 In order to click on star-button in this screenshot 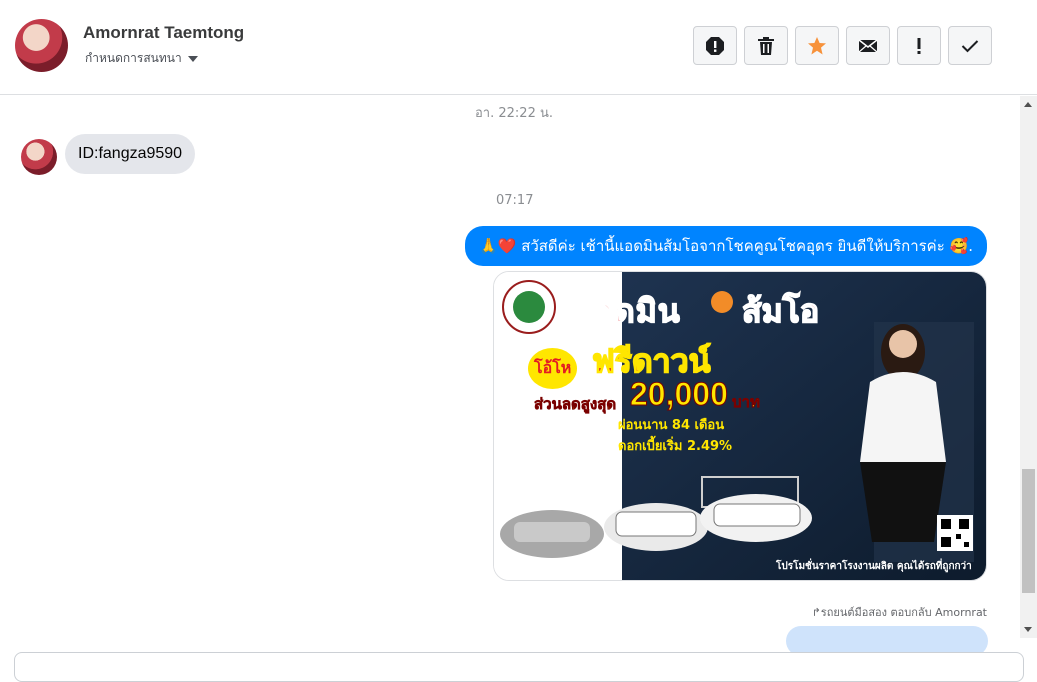, I will do `click(817, 45)`.